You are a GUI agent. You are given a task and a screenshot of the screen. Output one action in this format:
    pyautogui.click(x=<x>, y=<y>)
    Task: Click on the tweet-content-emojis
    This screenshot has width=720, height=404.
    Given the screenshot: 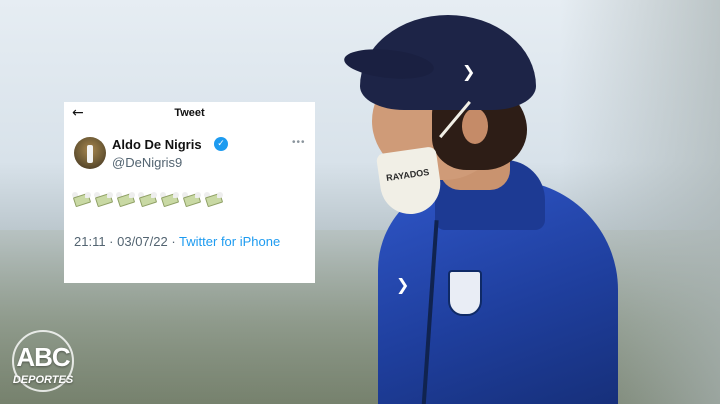 What is the action you would take?
    pyautogui.click(x=148, y=201)
    